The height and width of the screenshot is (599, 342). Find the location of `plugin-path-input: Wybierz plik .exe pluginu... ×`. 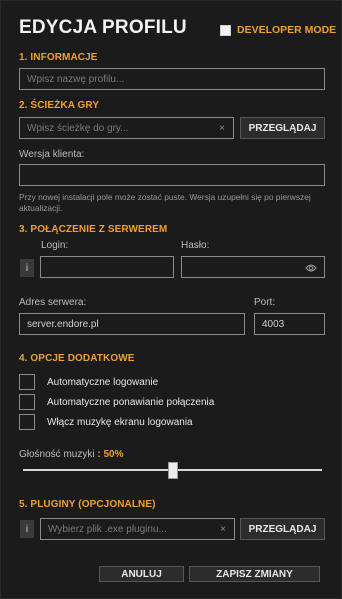

plugin-path-input: Wybierz plik .exe pluginu... × is located at coordinates (137, 529).